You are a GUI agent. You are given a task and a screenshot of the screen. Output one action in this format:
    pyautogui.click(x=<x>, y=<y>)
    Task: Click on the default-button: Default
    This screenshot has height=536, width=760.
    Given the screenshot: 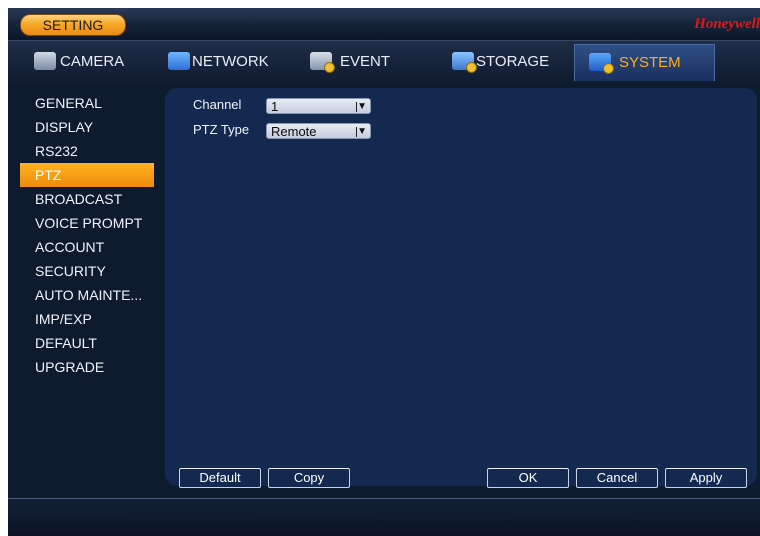 What is the action you would take?
    pyautogui.click(x=220, y=478)
    